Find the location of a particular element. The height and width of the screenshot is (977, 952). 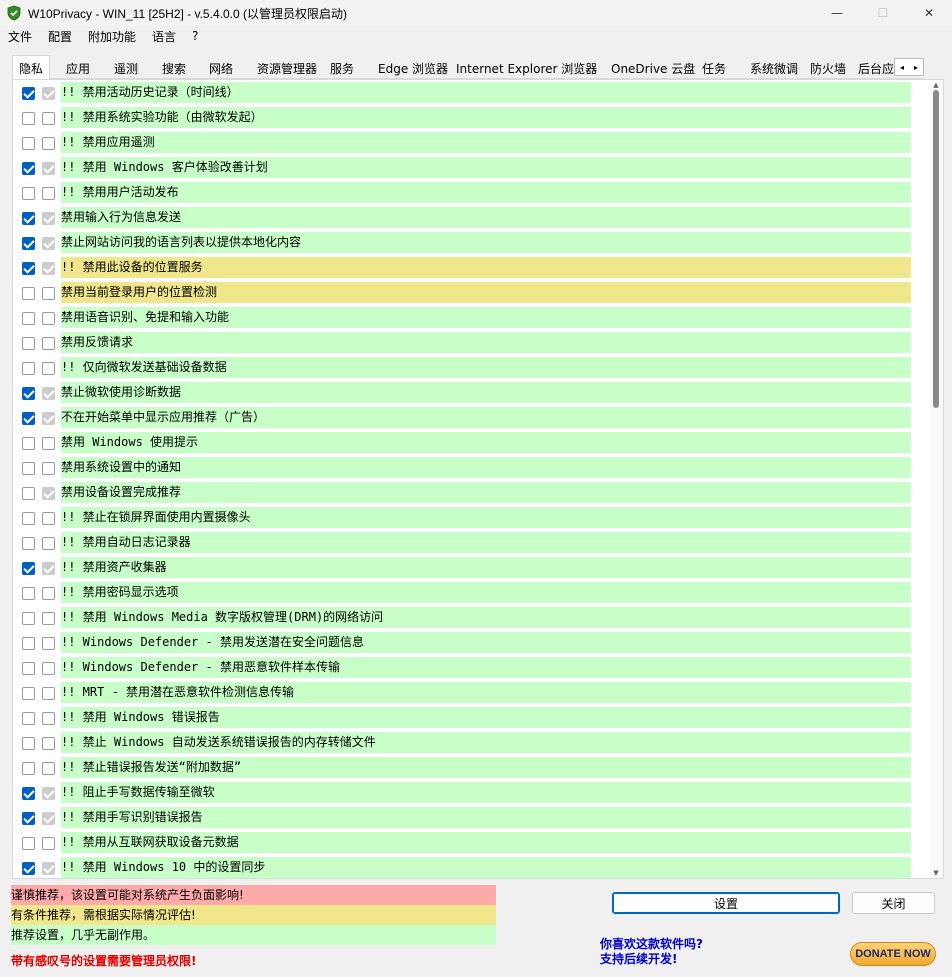

setting-label: !! 禁用手写识别错误报告 is located at coordinates (486, 817).